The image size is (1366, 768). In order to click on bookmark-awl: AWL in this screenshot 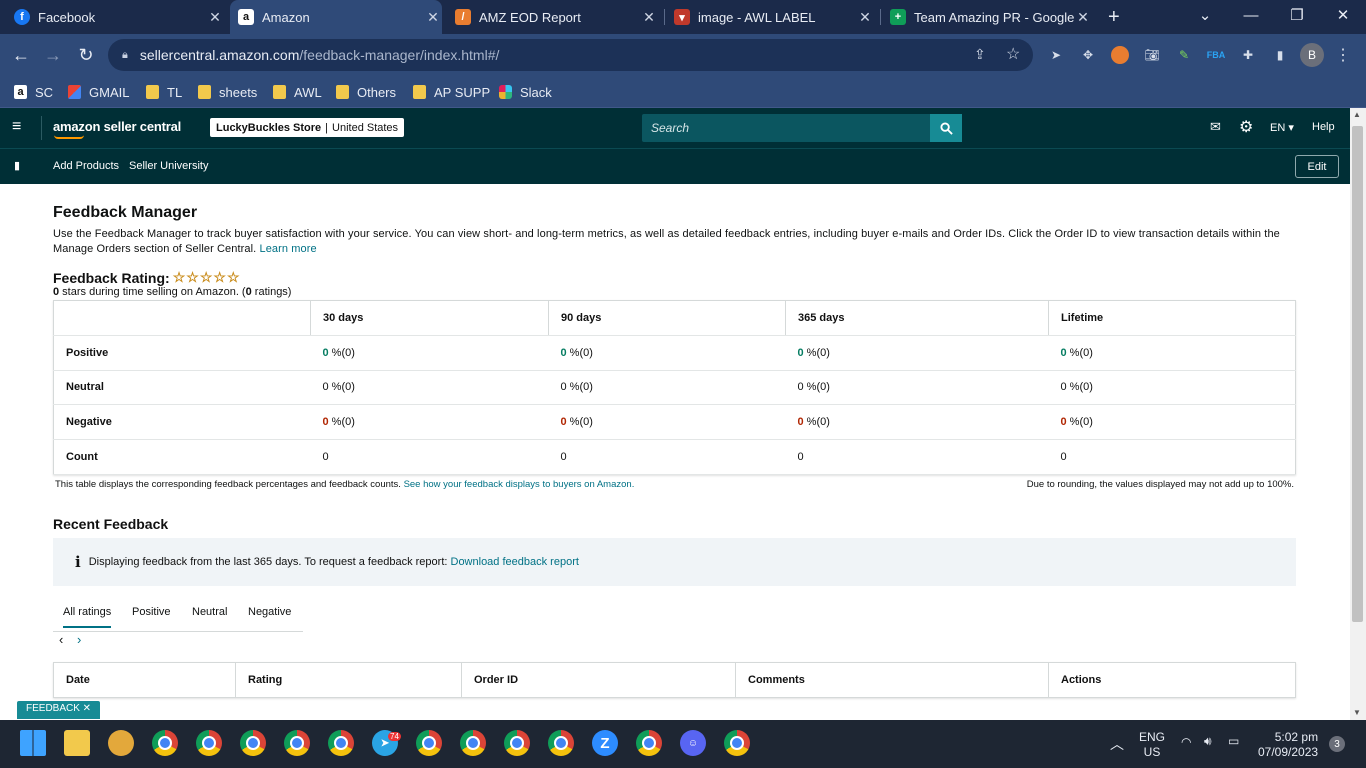, I will do `click(297, 92)`.